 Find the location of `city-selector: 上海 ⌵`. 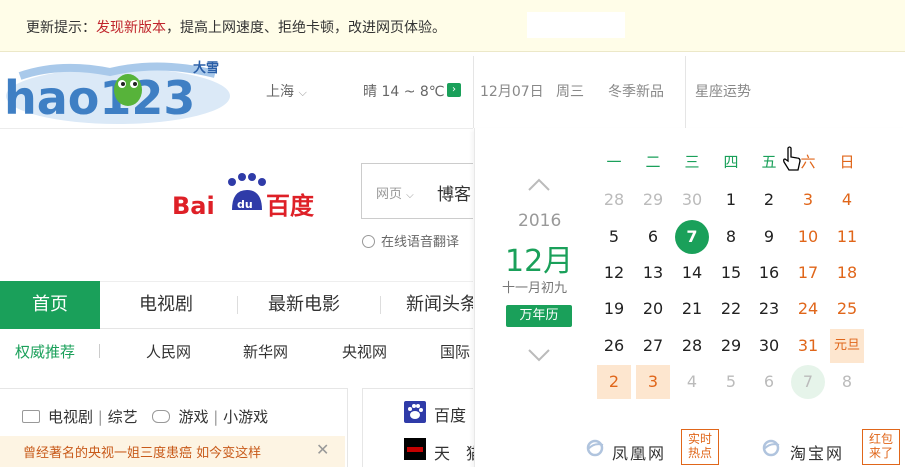

city-selector: 上海 ⌵ is located at coordinates (286, 91).